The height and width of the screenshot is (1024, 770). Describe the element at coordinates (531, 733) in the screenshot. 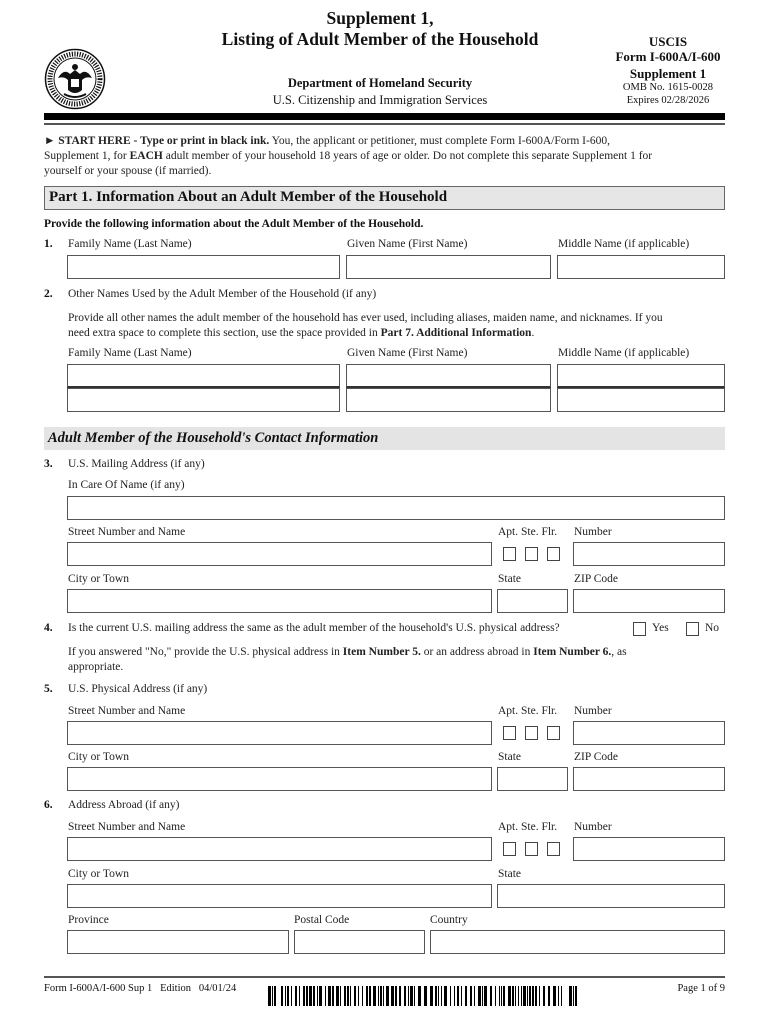

I see `item5-ste-checkbox` at that location.